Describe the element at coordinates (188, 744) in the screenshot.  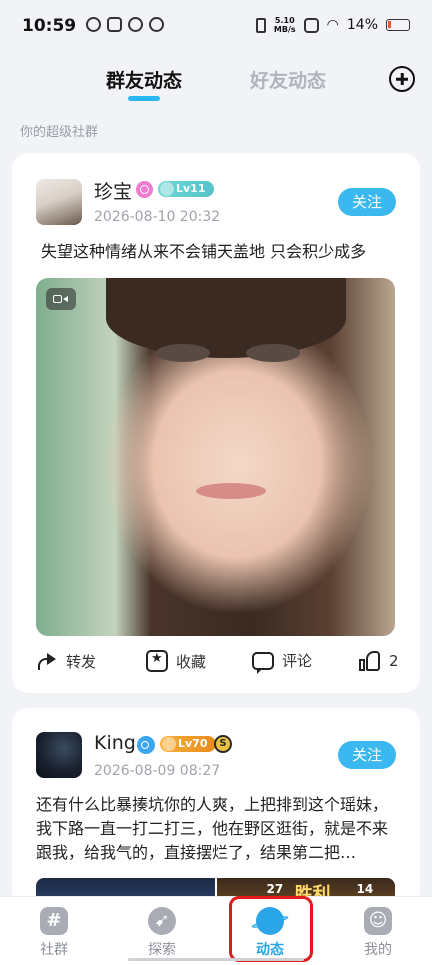
I see `level-badge: Lv70` at that location.